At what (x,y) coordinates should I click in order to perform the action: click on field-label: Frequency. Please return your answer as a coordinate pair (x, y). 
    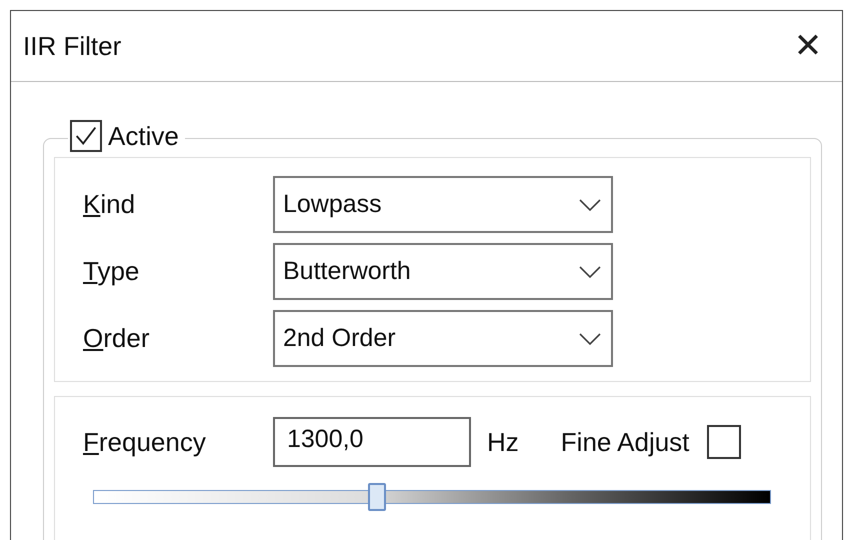
    Looking at the image, I should click on (145, 442).